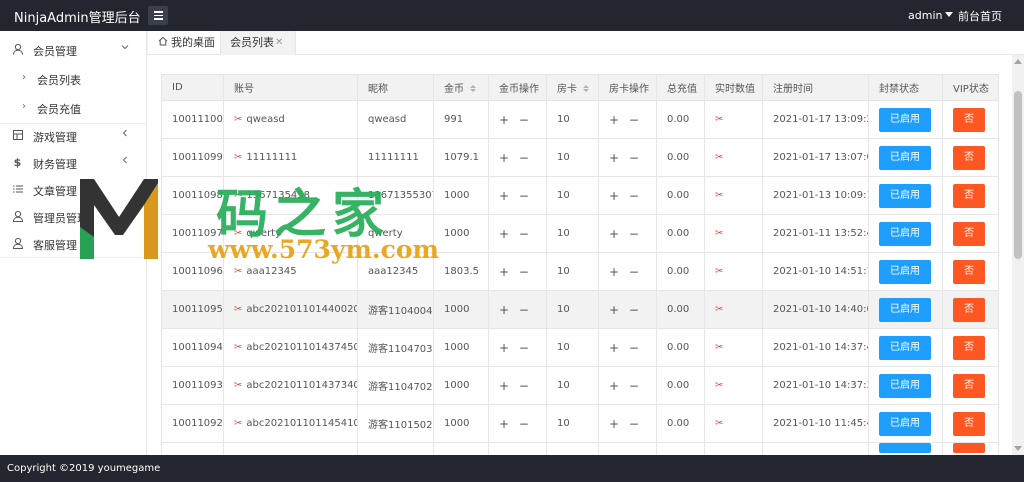  I want to click on scrollbar-thumb, so click(1018, 175).